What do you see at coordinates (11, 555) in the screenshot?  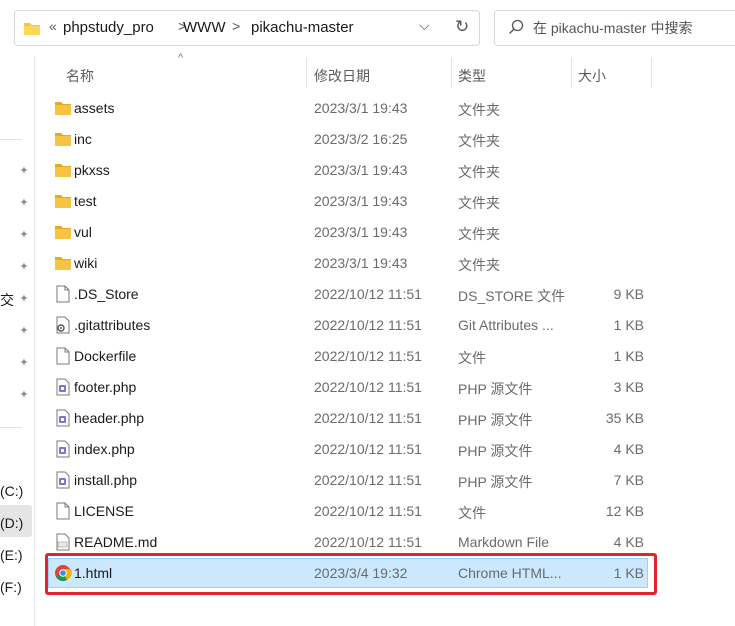 I see `nav-drive-e: (E:)` at bounding box center [11, 555].